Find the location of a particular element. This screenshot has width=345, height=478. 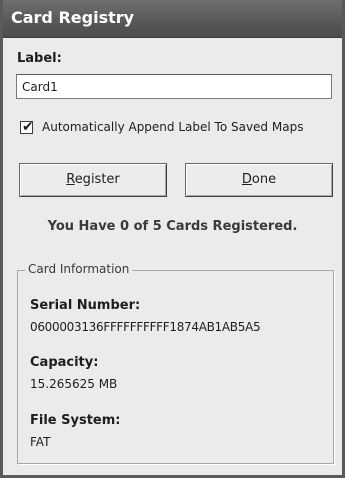

auto-append-label: Automatically Append Label To Saved Maps is located at coordinates (172, 127).